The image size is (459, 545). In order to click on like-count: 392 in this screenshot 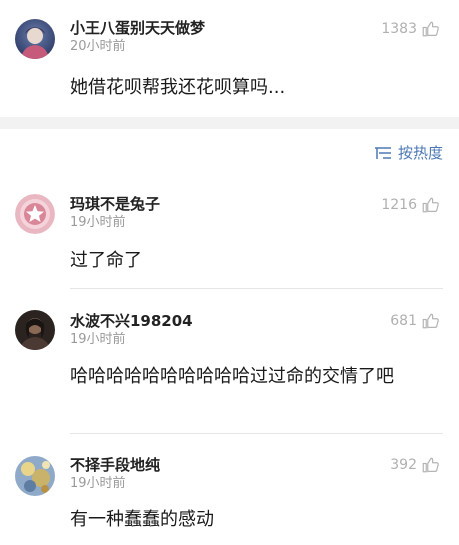, I will do `click(403, 465)`.